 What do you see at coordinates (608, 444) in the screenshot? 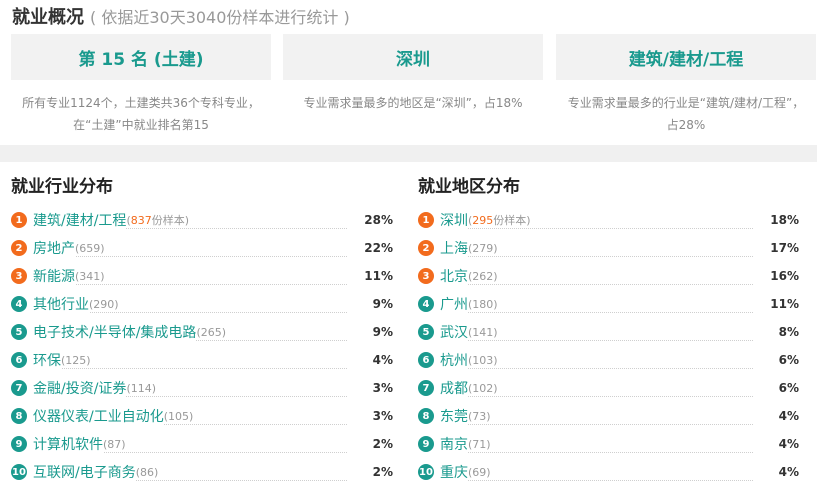
I see `region-row: 9 南京 (71) 4%` at bounding box center [608, 444].